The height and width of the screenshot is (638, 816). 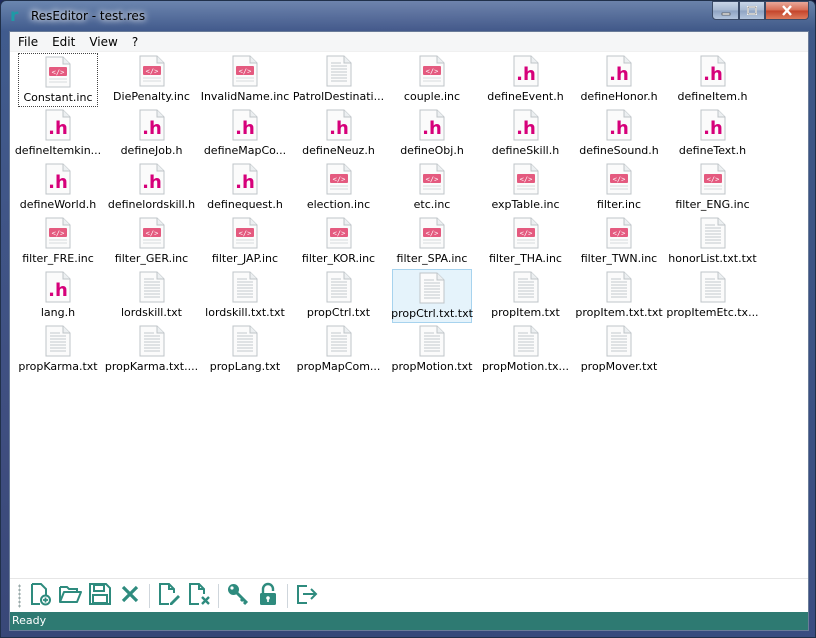 What do you see at coordinates (130, 596) in the screenshot?
I see `close-button` at bounding box center [130, 596].